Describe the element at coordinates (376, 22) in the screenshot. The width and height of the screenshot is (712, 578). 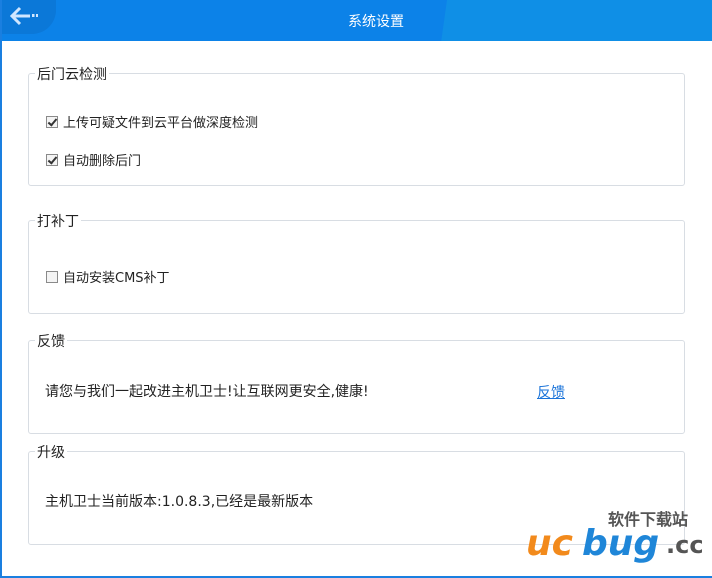
I see `page-title: 系统设置` at that location.